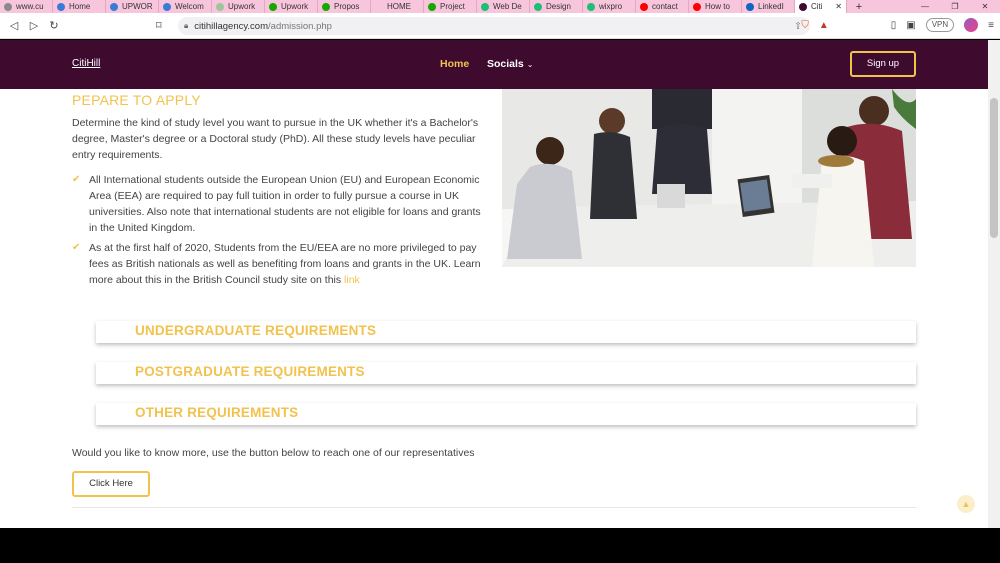 The image size is (1000, 563). I want to click on browser-tab: wixpro, so click(609, 6).